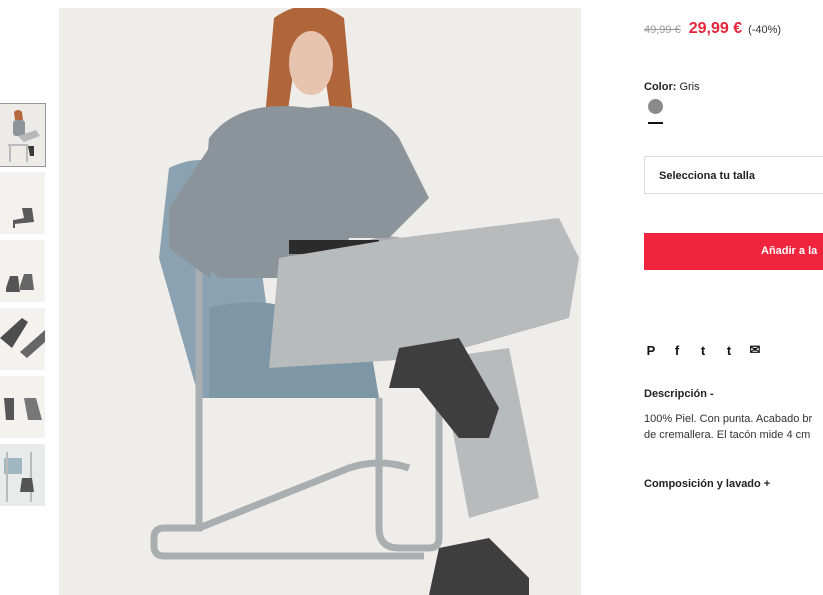 This screenshot has width=823, height=595. What do you see at coordinates (655, 106) in the screenshot?
I see `color-swatch-gris` at bounding box center [655, 106].